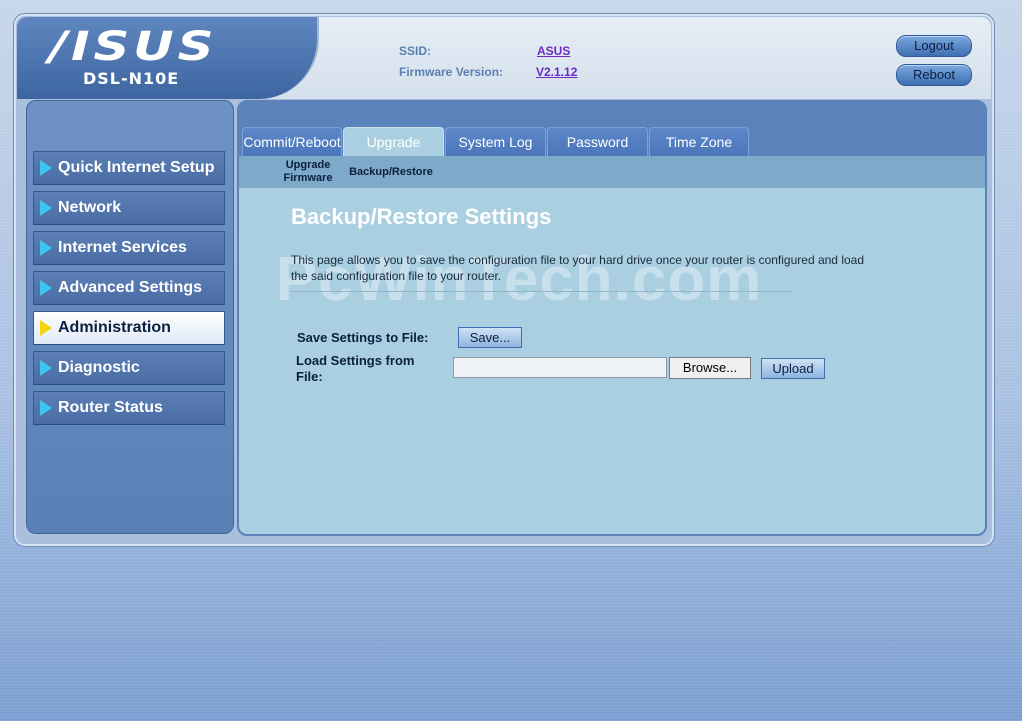  Describe the element at coordinates (308, 165) in the screenshot. I see `subtab-label-line1: Upgrade` at that location.